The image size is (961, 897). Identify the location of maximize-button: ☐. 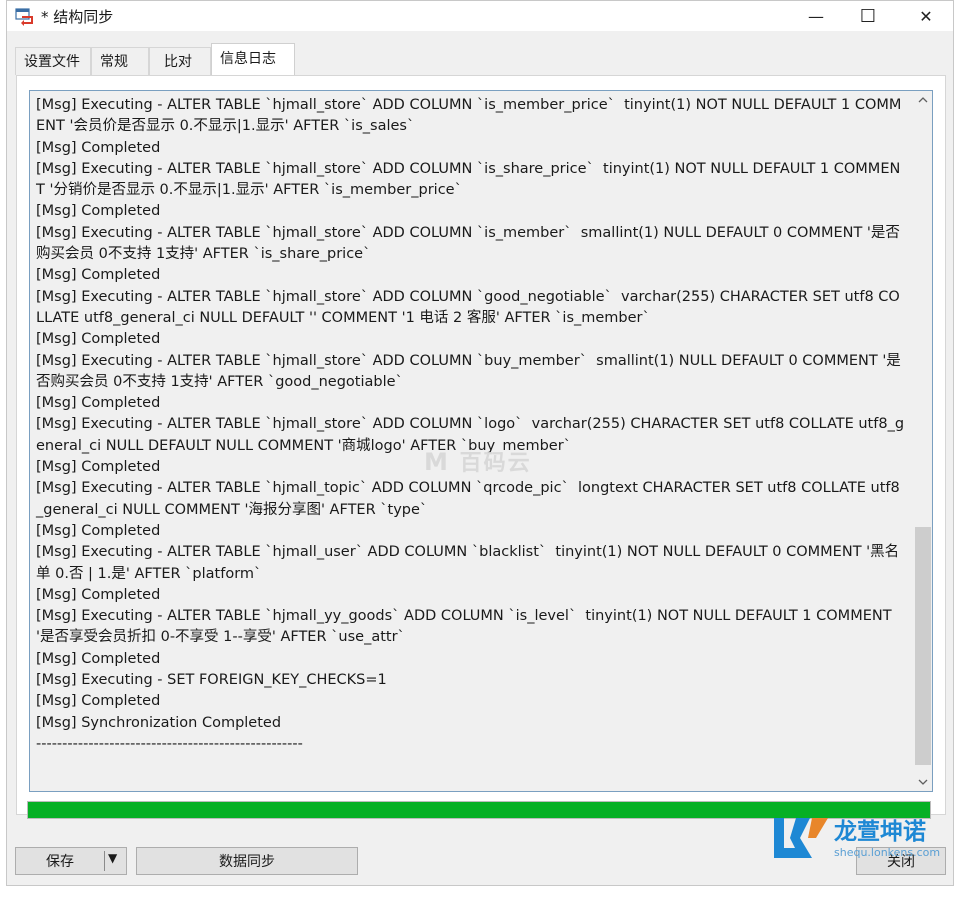
(868, 16).